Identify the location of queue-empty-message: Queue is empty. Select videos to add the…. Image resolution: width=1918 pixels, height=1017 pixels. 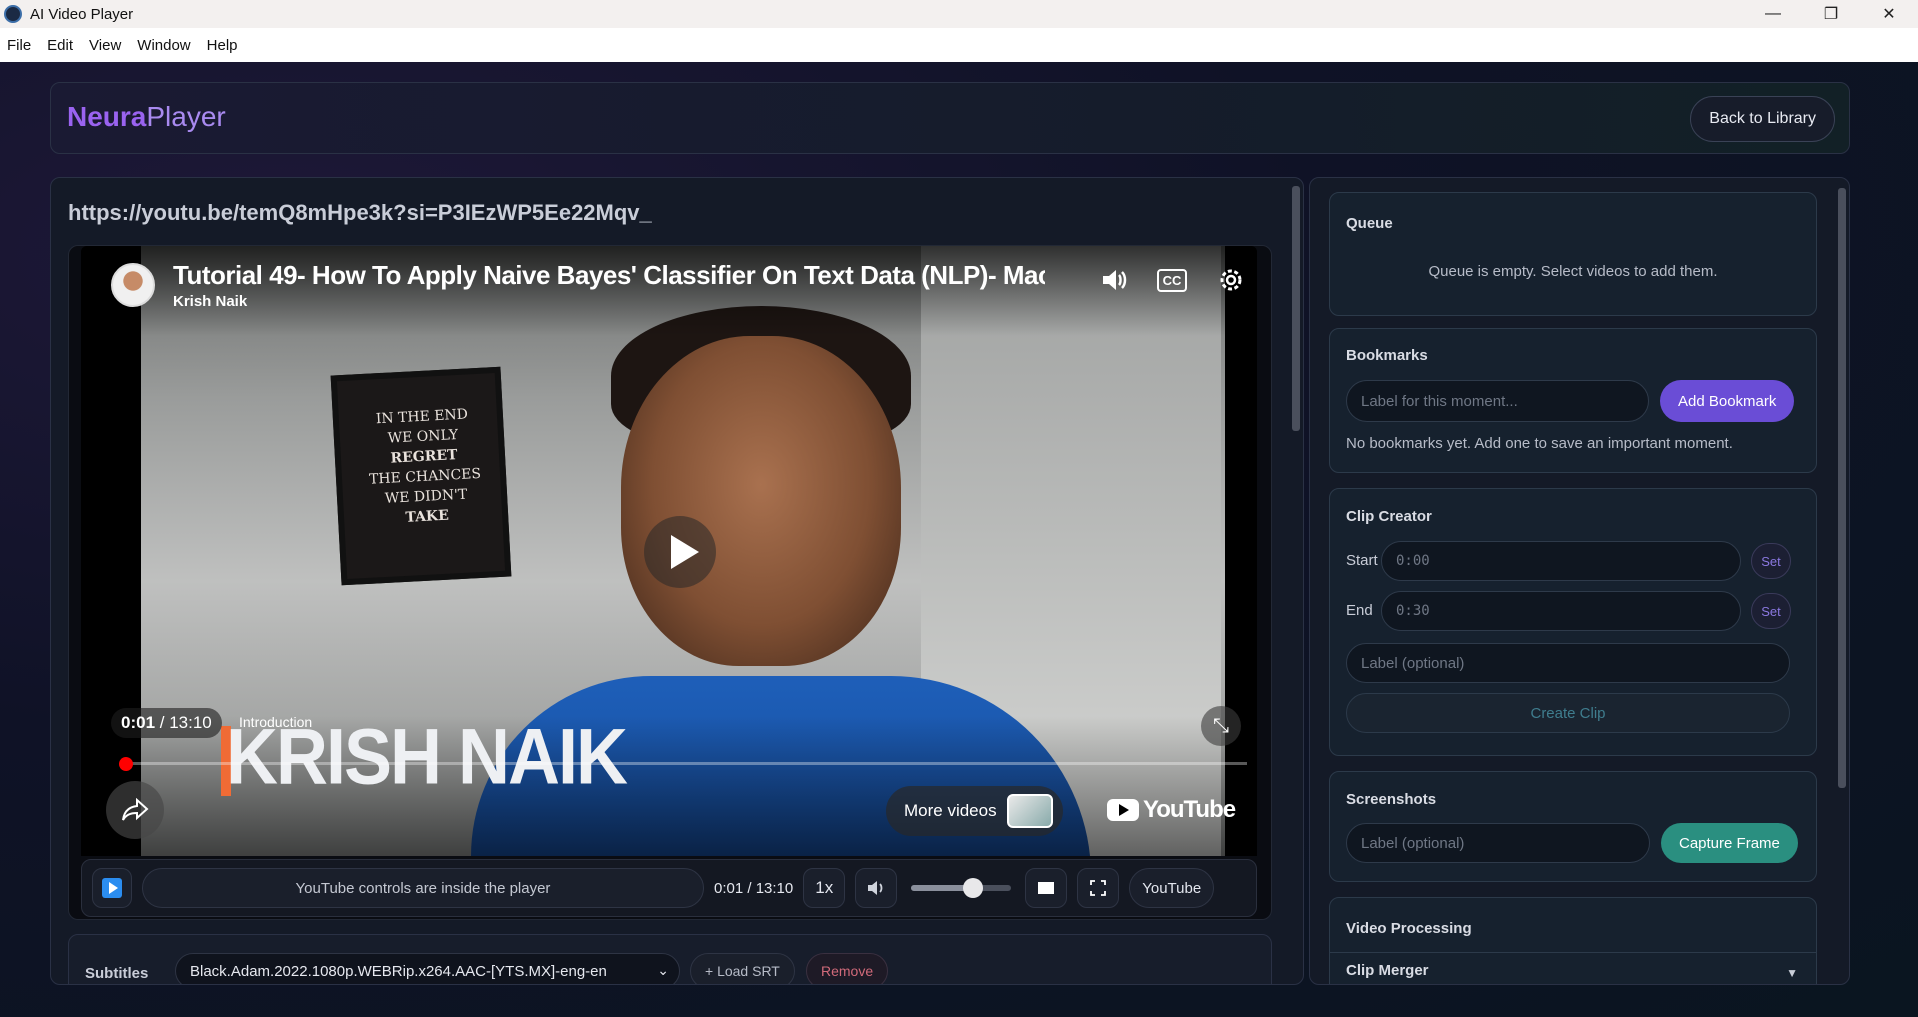
(1573, 271).